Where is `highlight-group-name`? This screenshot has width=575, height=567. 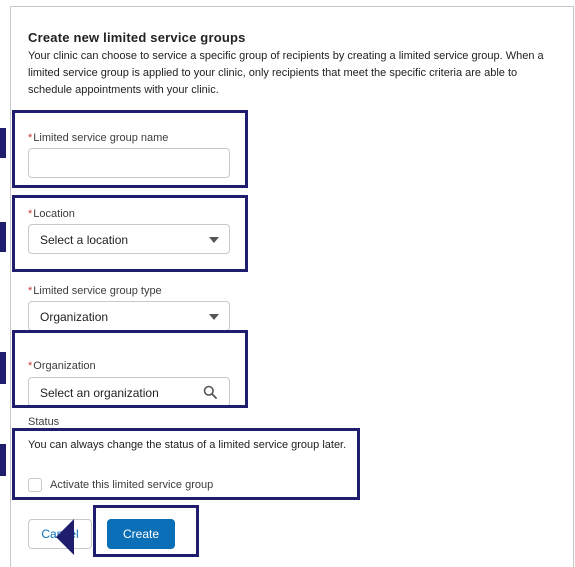
highlight-group-name is located at coordinates (130, 149).